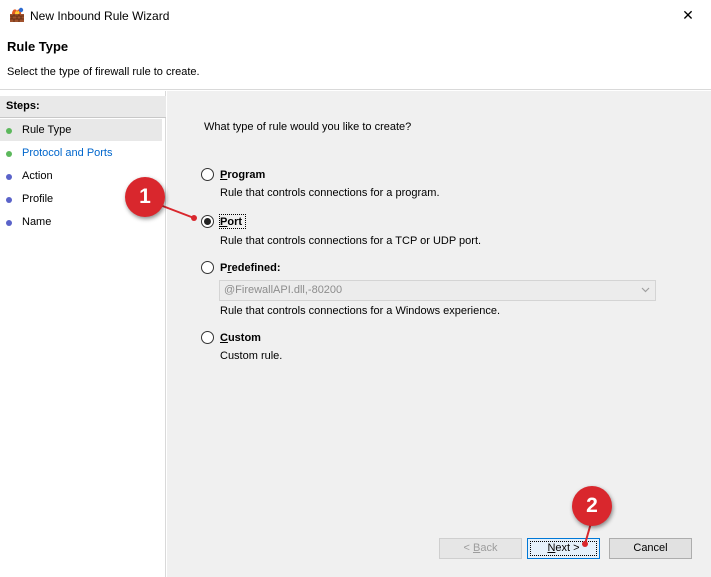 This screenshot has height=577, width=711. I want to click on step-label: Rule Type, so click(47, 130).